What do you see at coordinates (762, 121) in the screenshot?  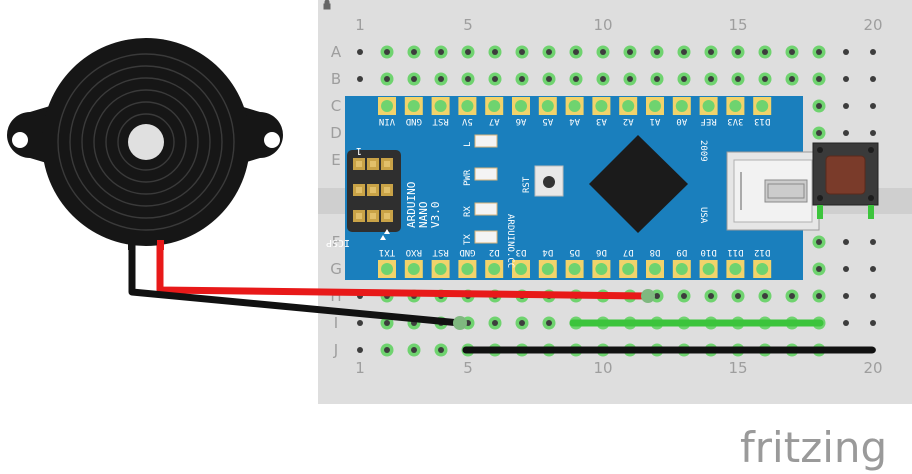 I see `top-pin-label: D13` at bounding box center [762, 121].